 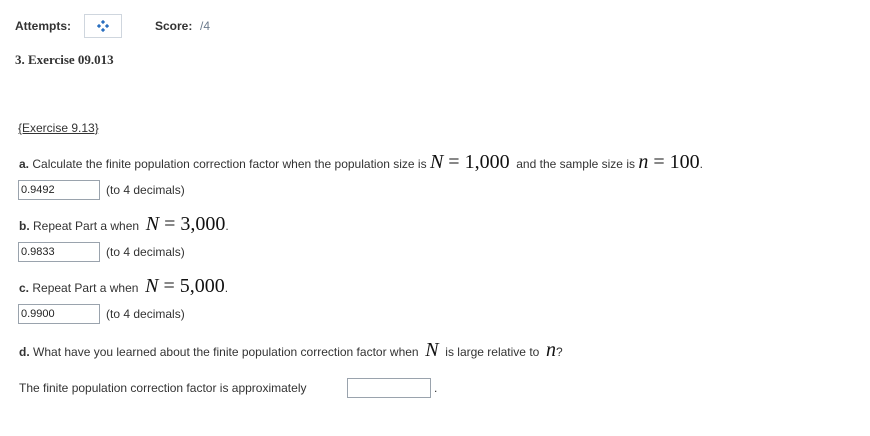 I want to click on part-d-math2-var: n, so click(x=551, y=350).